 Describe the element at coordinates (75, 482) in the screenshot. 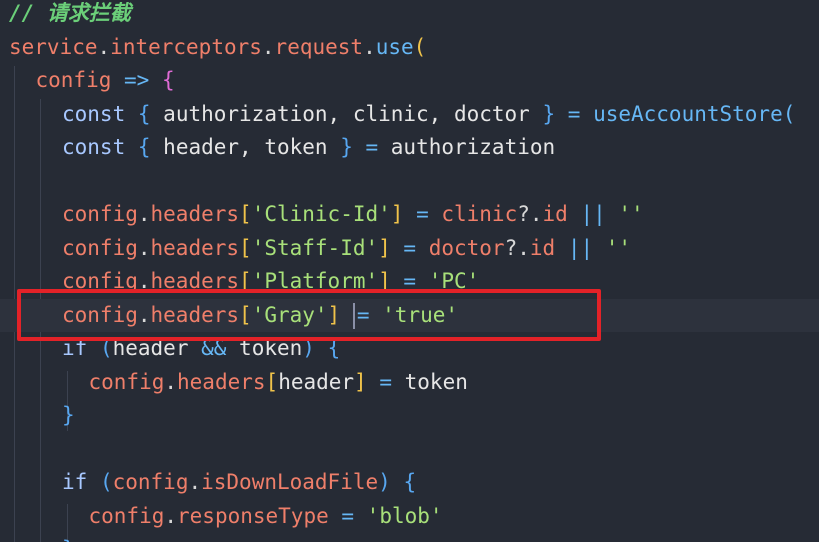

I see `code-token: if` at that location.